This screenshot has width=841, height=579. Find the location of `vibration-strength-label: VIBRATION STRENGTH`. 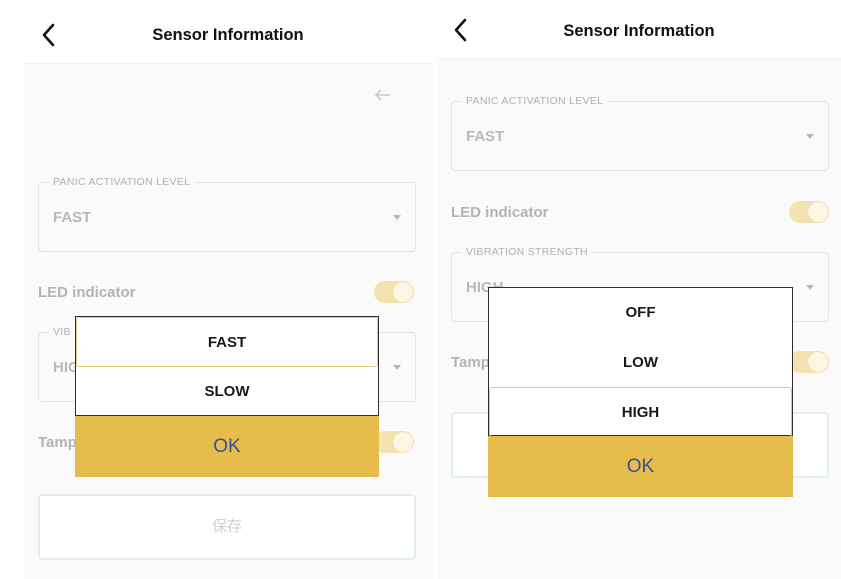

vibration-strength-label: VIBRATION STRENGTH is located at coordinates (527, 252).